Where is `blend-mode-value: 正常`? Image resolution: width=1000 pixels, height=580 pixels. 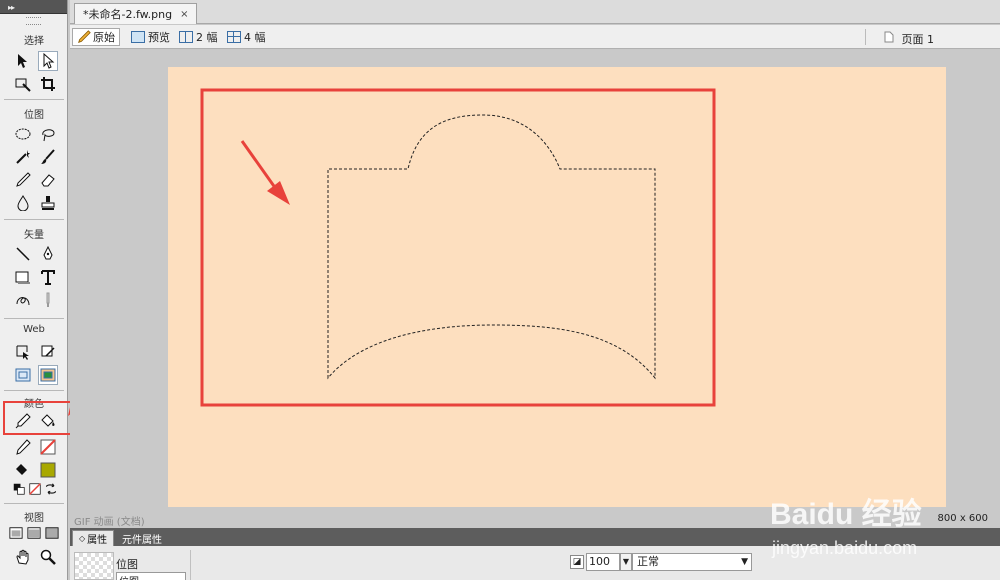
blend-mode-value: 正常 is located at coordinates (648, 561).